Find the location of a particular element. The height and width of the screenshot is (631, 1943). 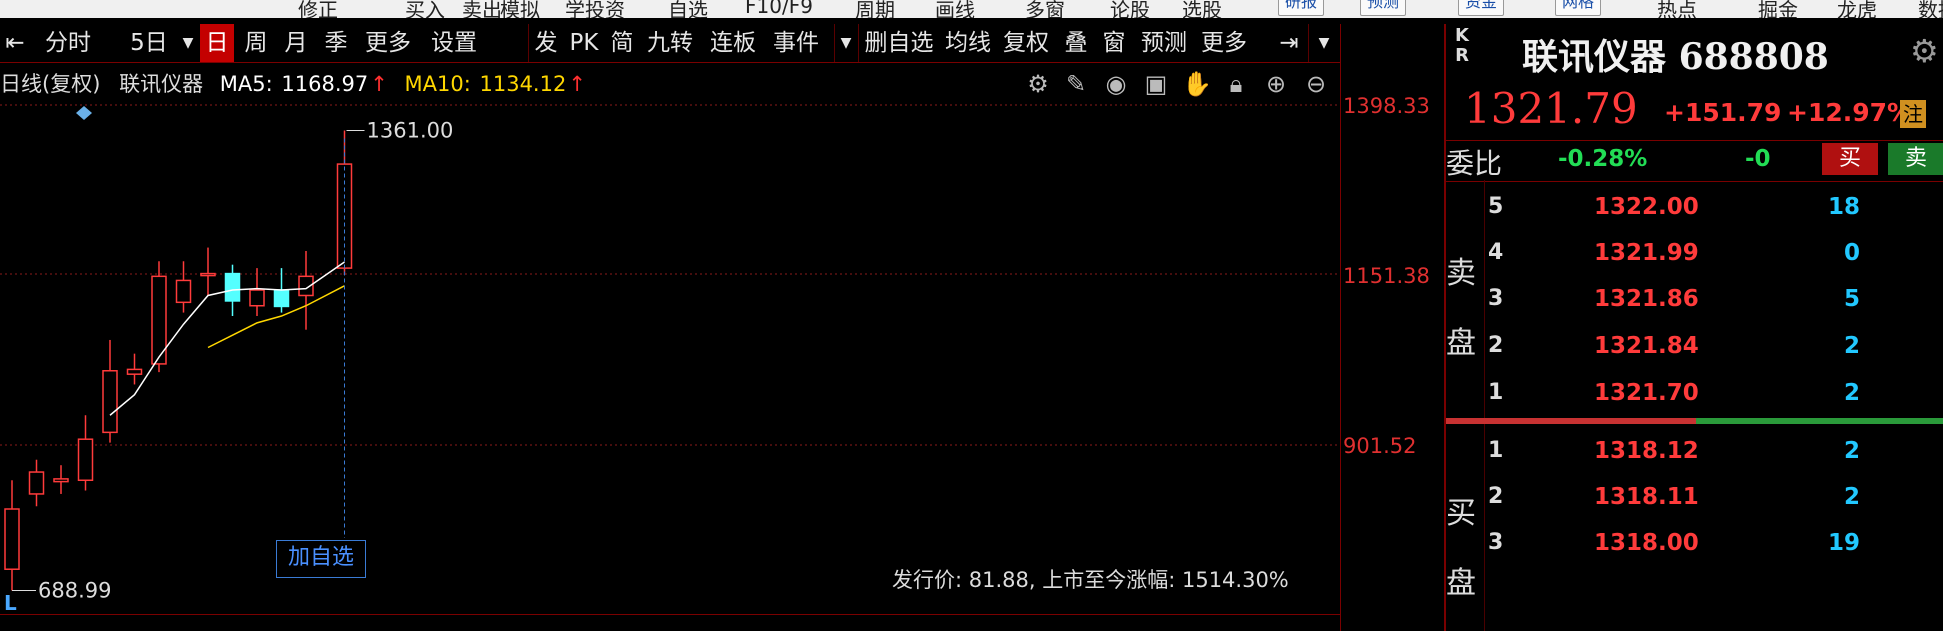

toolbar-tab: 连板 is located at coordinates (733, 43).